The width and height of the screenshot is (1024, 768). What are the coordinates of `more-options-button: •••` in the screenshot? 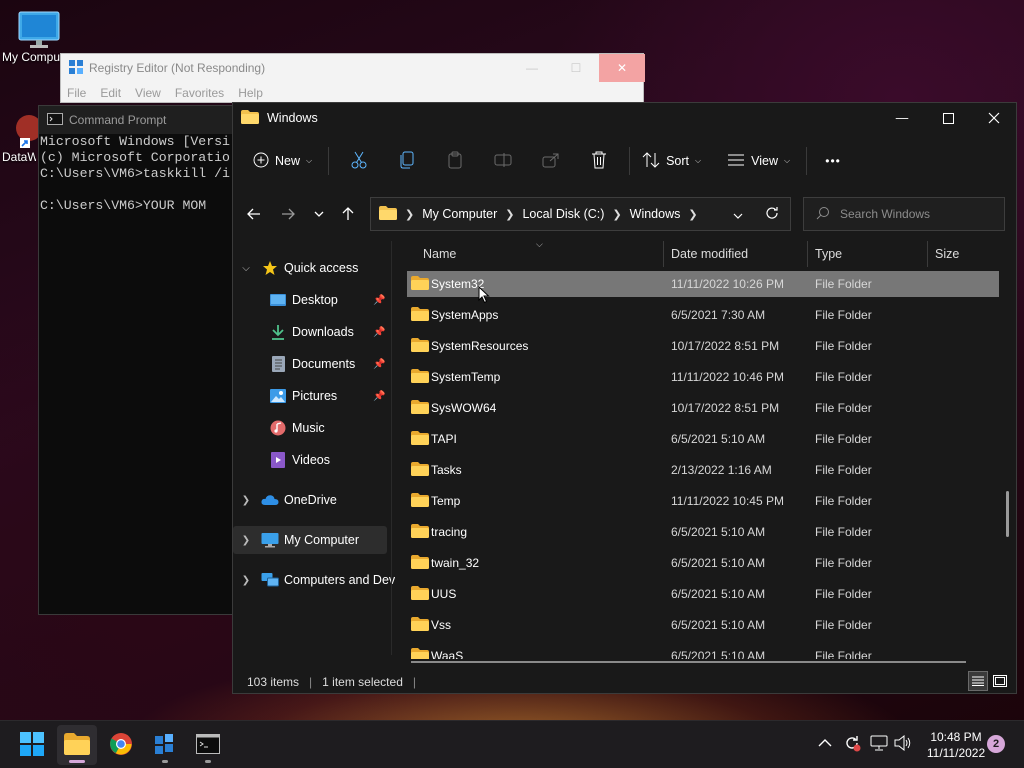 It's located at (833, 161).